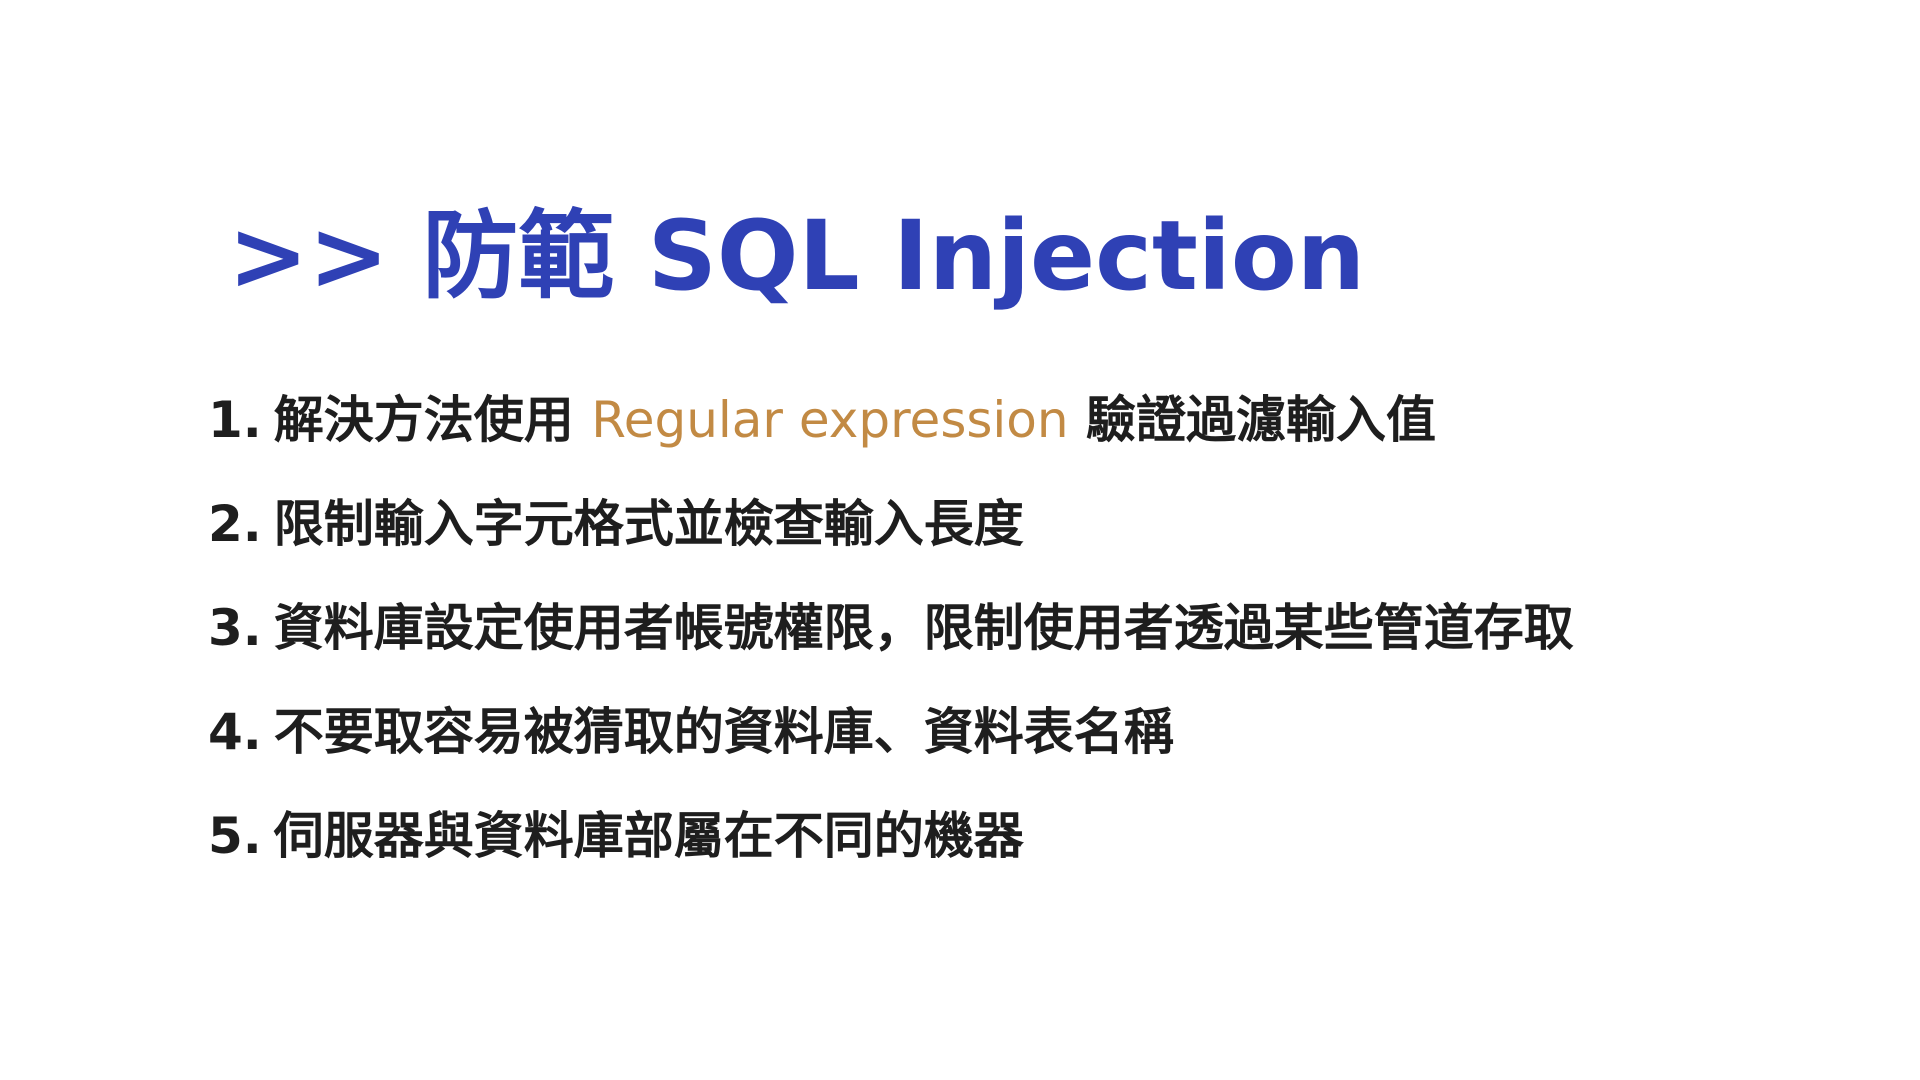 This screenshot has height=1080, width=1920. I want to click on item-text: 解決方法使用, so click(423, 420).